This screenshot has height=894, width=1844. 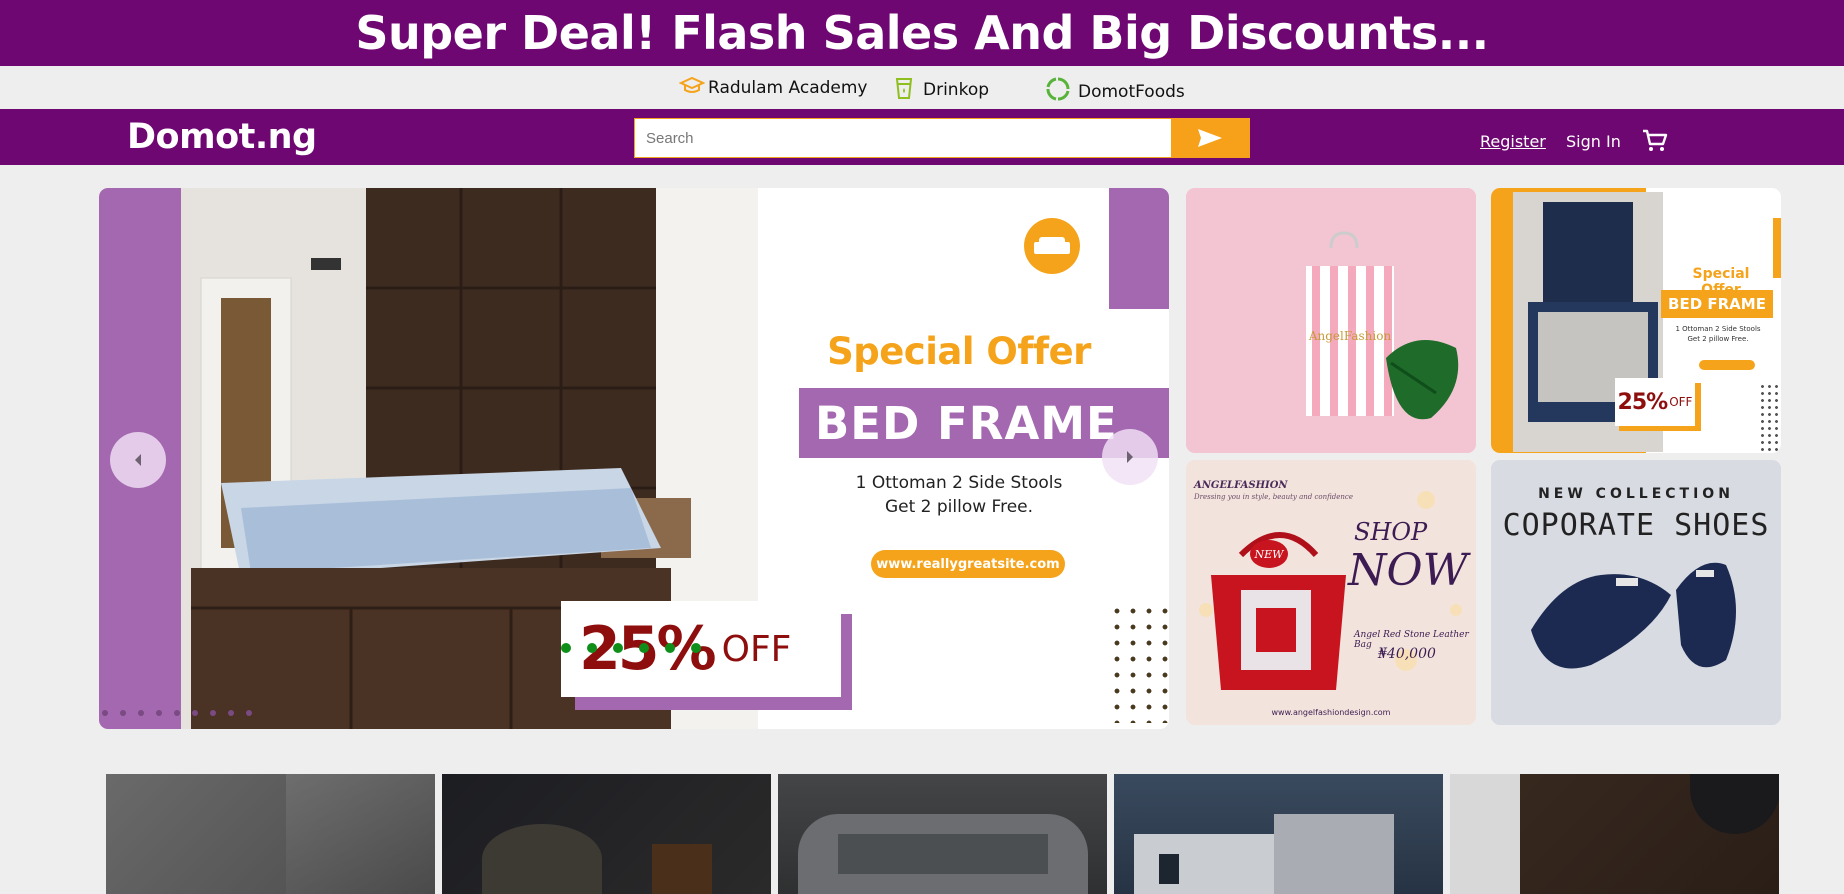 I want to click on decorative-dot-grid, so click(x=1139, y=663).